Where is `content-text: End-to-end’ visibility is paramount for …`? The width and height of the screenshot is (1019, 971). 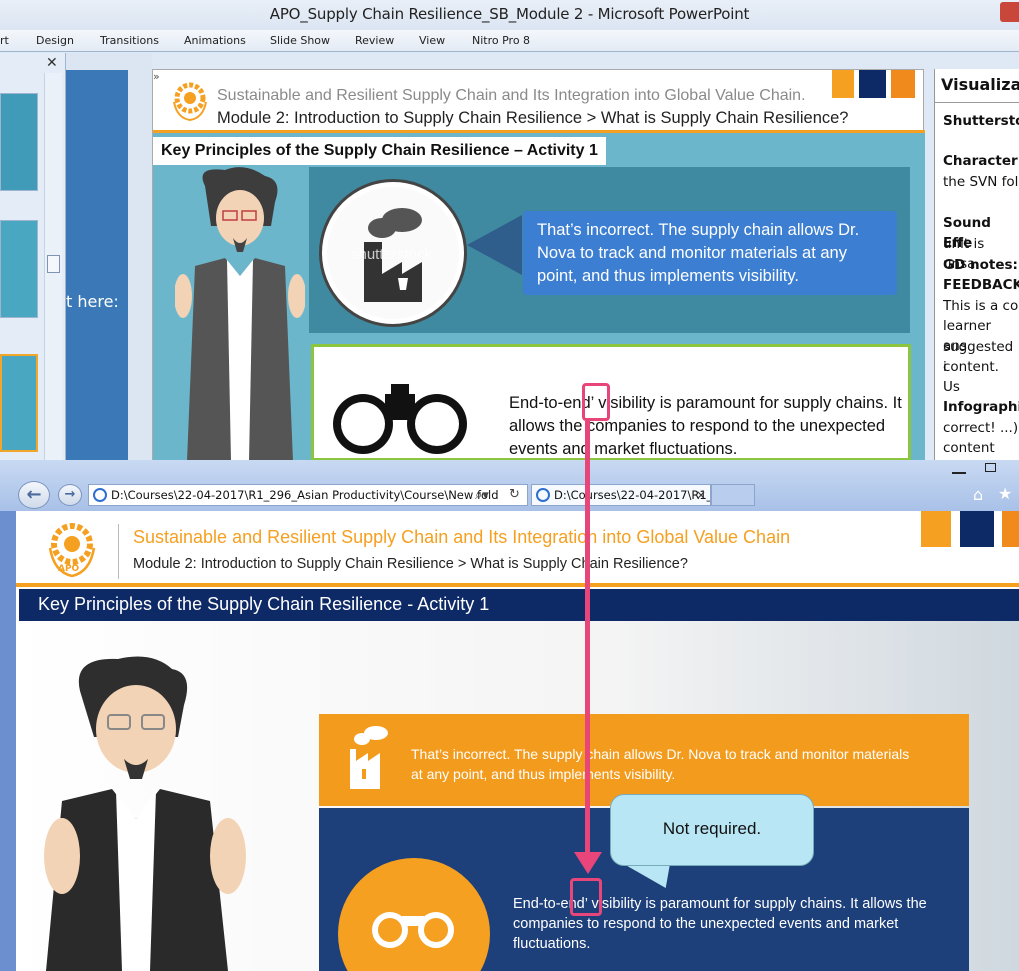
content-text: End-to-end’ visibility is paramount for … is located at coordinates (705, 426).